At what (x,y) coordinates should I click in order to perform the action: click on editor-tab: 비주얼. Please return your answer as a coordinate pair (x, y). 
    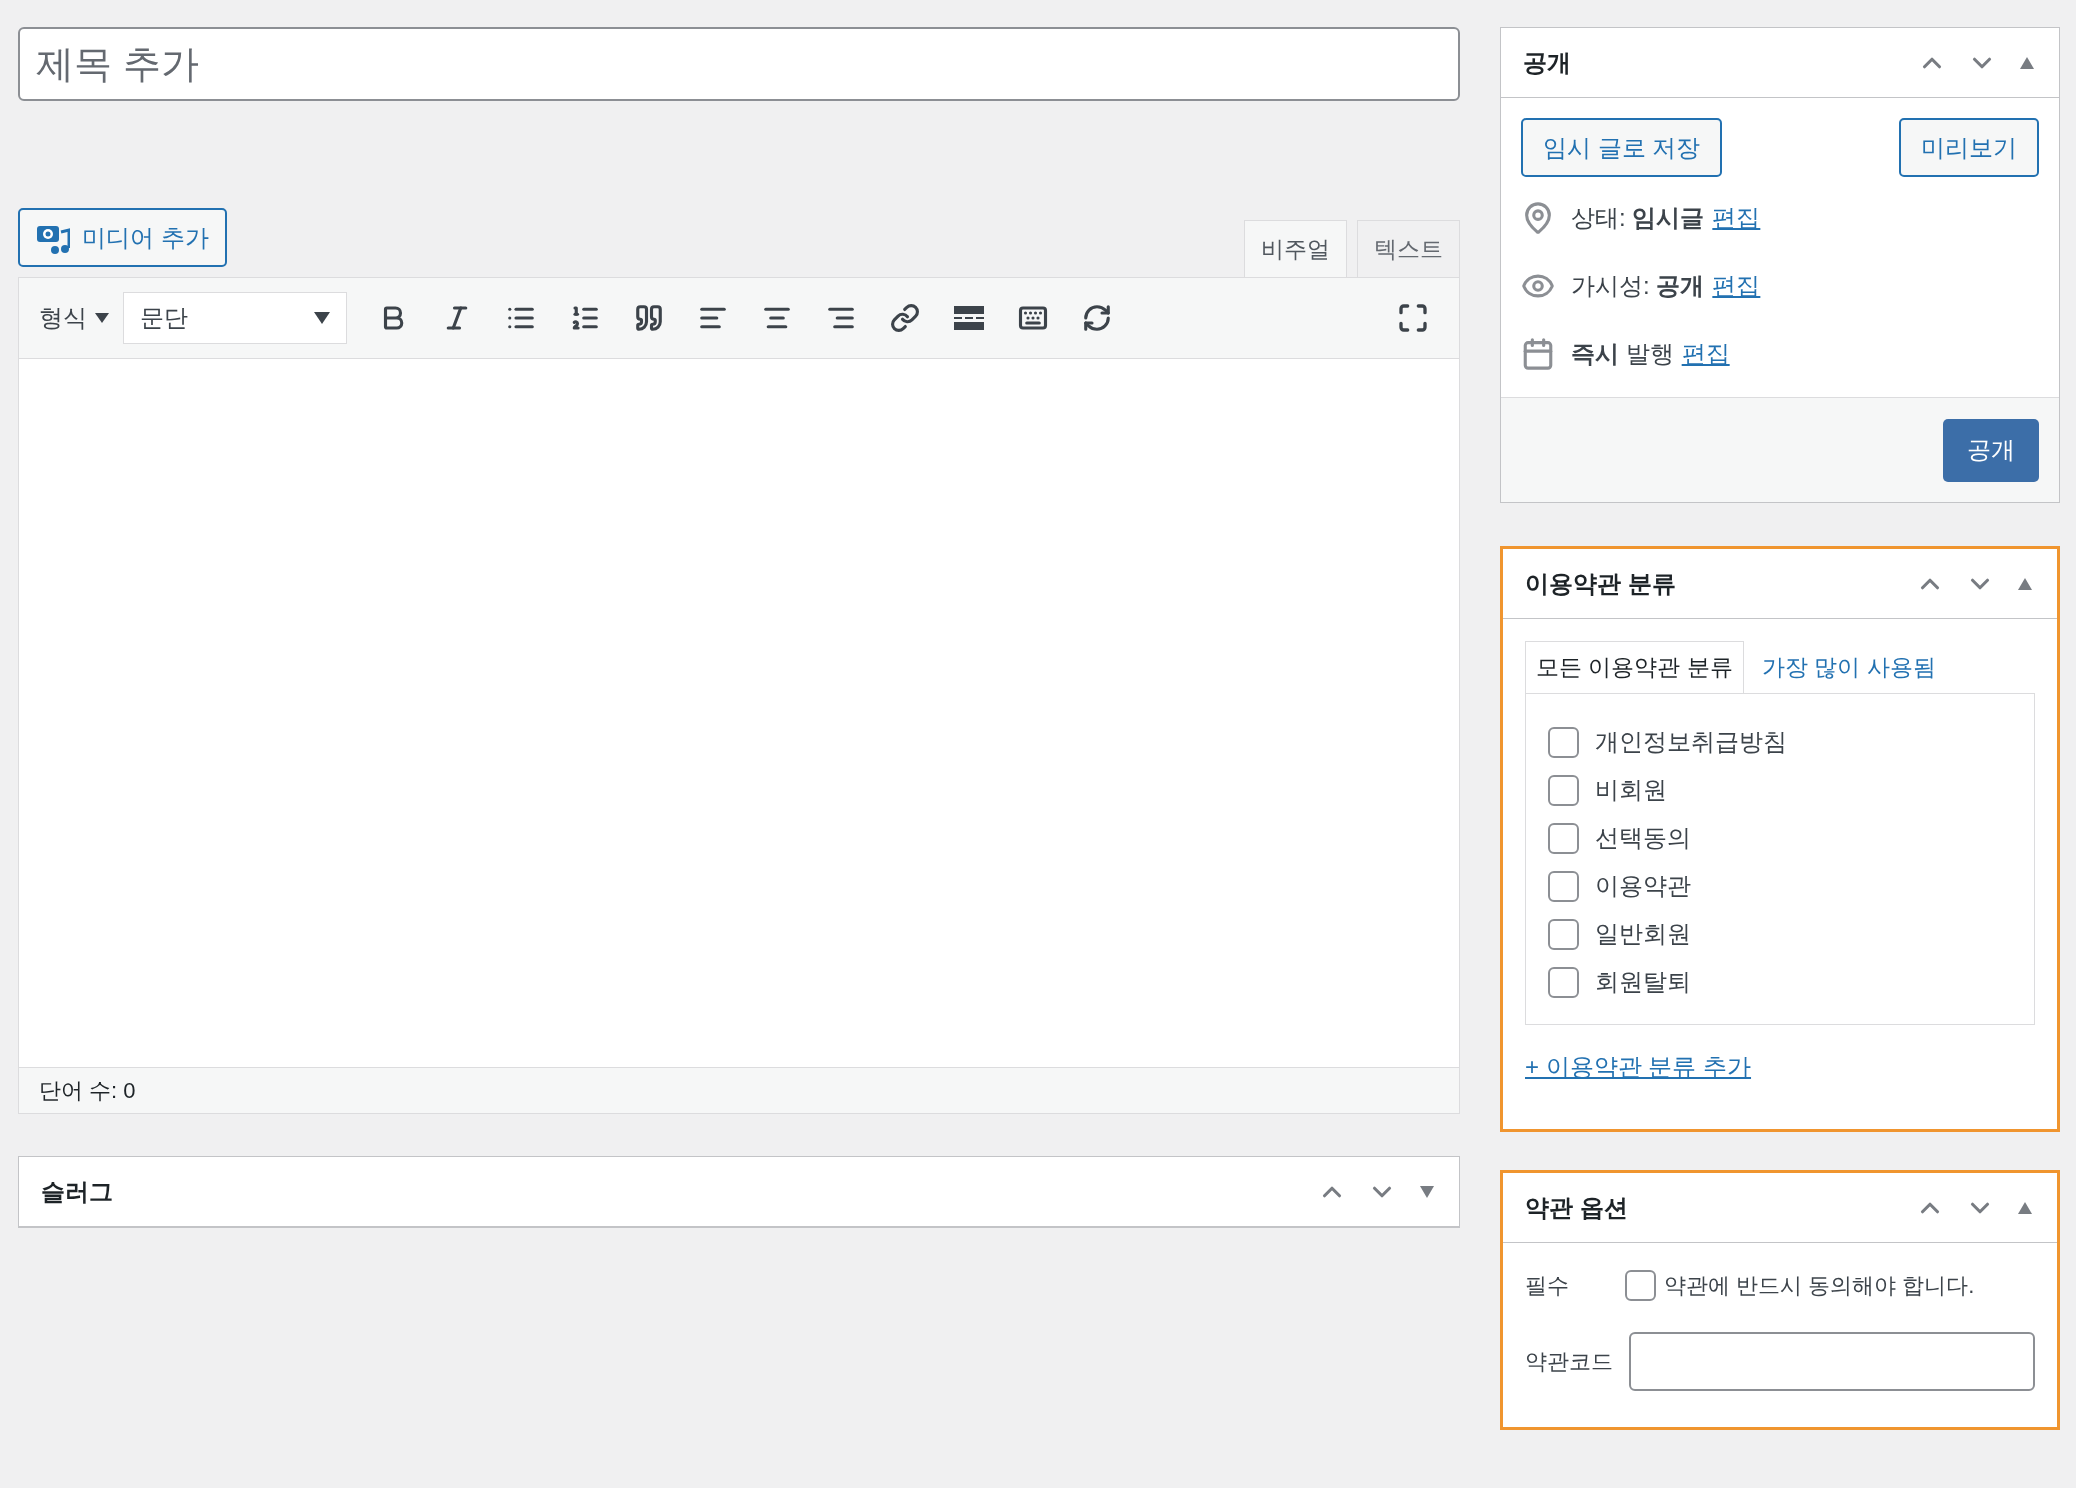
    Looking at the image, I should click on (1295, 249).